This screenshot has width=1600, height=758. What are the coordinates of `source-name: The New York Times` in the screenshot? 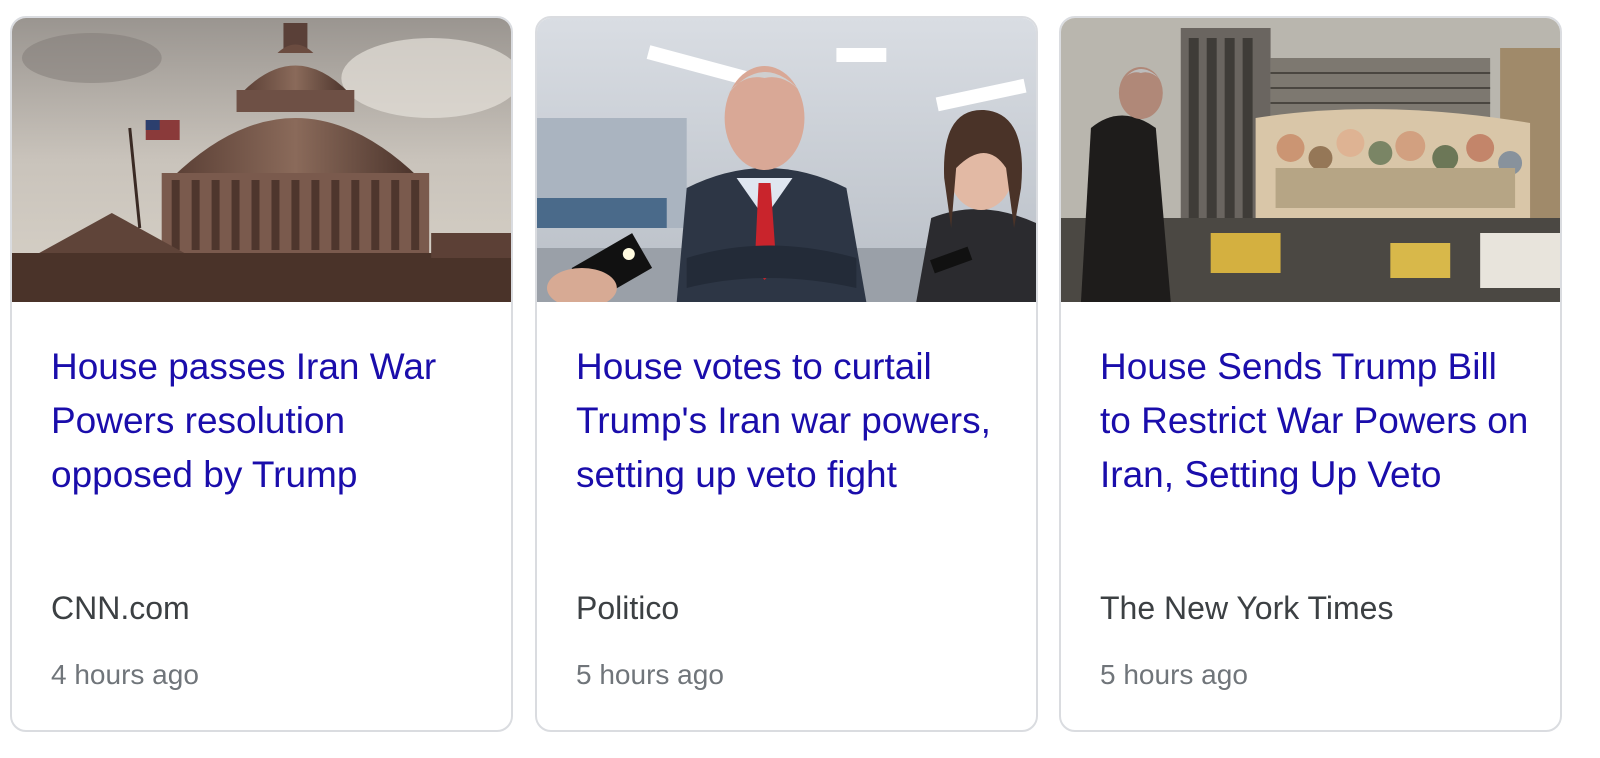 It's located at (1247, 608).